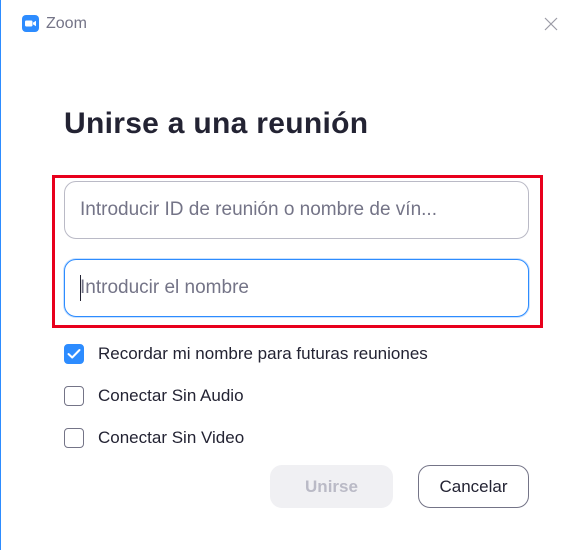 The width and height of the screenshot is (563, 550). I want to click on close-icon, so click(551, 24).